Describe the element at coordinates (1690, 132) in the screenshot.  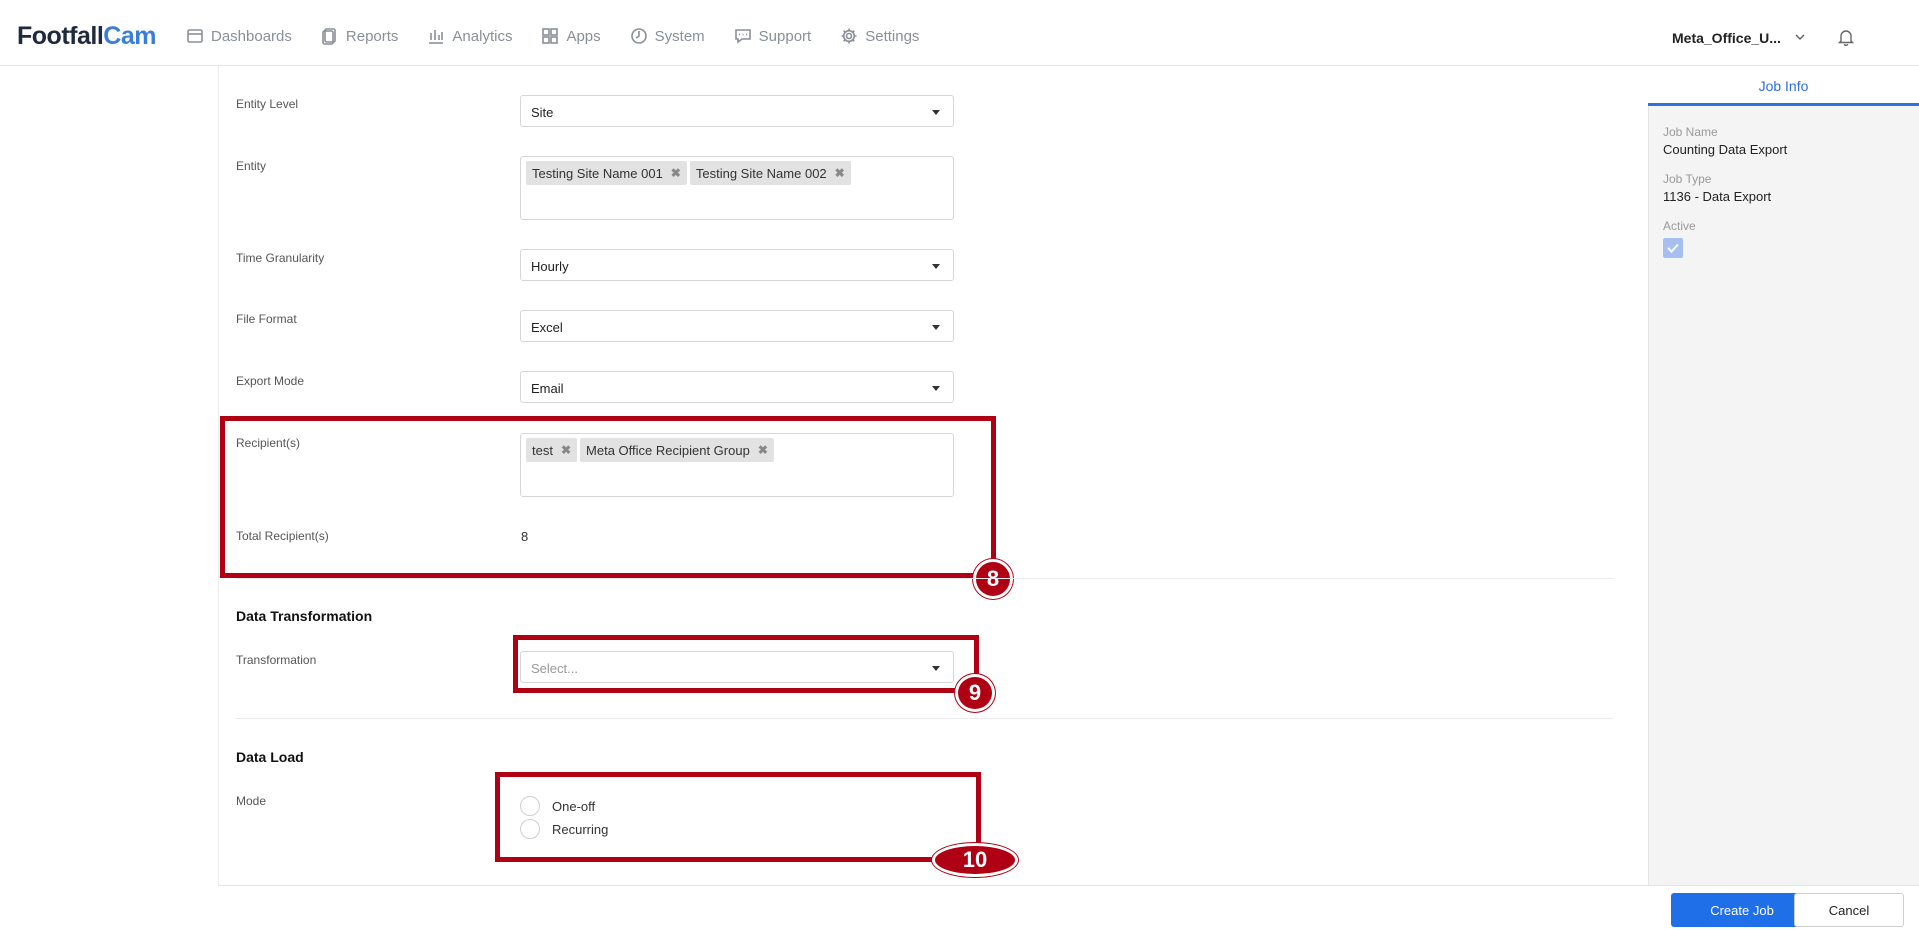
I see `job-name-label: Job Name` at that location.